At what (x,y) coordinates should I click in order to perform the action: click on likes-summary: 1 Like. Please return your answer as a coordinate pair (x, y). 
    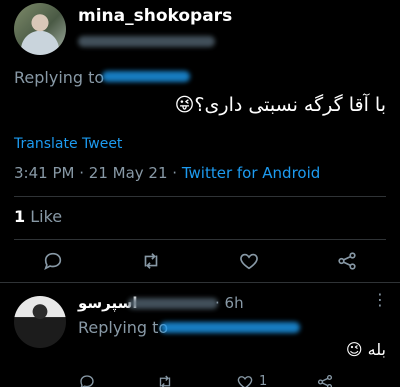
    Looking at the image, I should click on (38, 216).